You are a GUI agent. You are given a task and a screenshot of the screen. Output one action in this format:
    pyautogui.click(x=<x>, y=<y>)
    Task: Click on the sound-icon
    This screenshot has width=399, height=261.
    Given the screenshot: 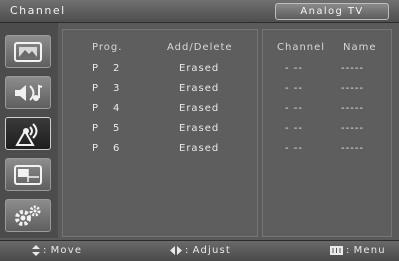 What is the action you would take?
    pyautogui.click(x=29, y=92)
    